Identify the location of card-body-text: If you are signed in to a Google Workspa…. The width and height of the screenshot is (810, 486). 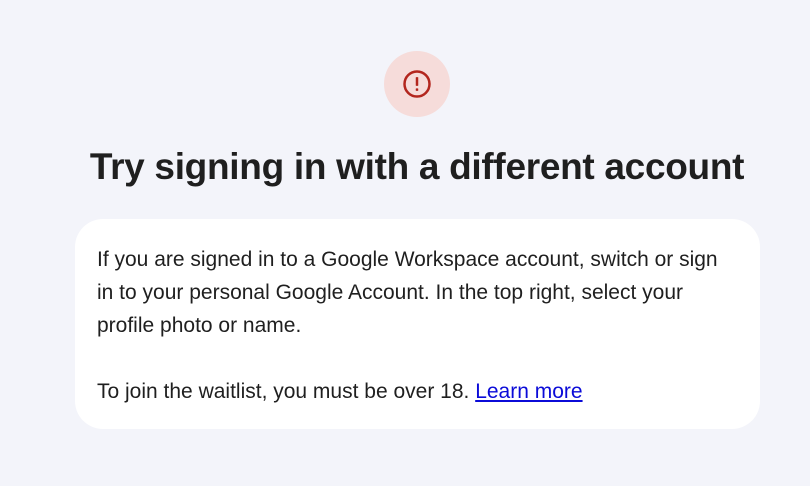
(407, 292).